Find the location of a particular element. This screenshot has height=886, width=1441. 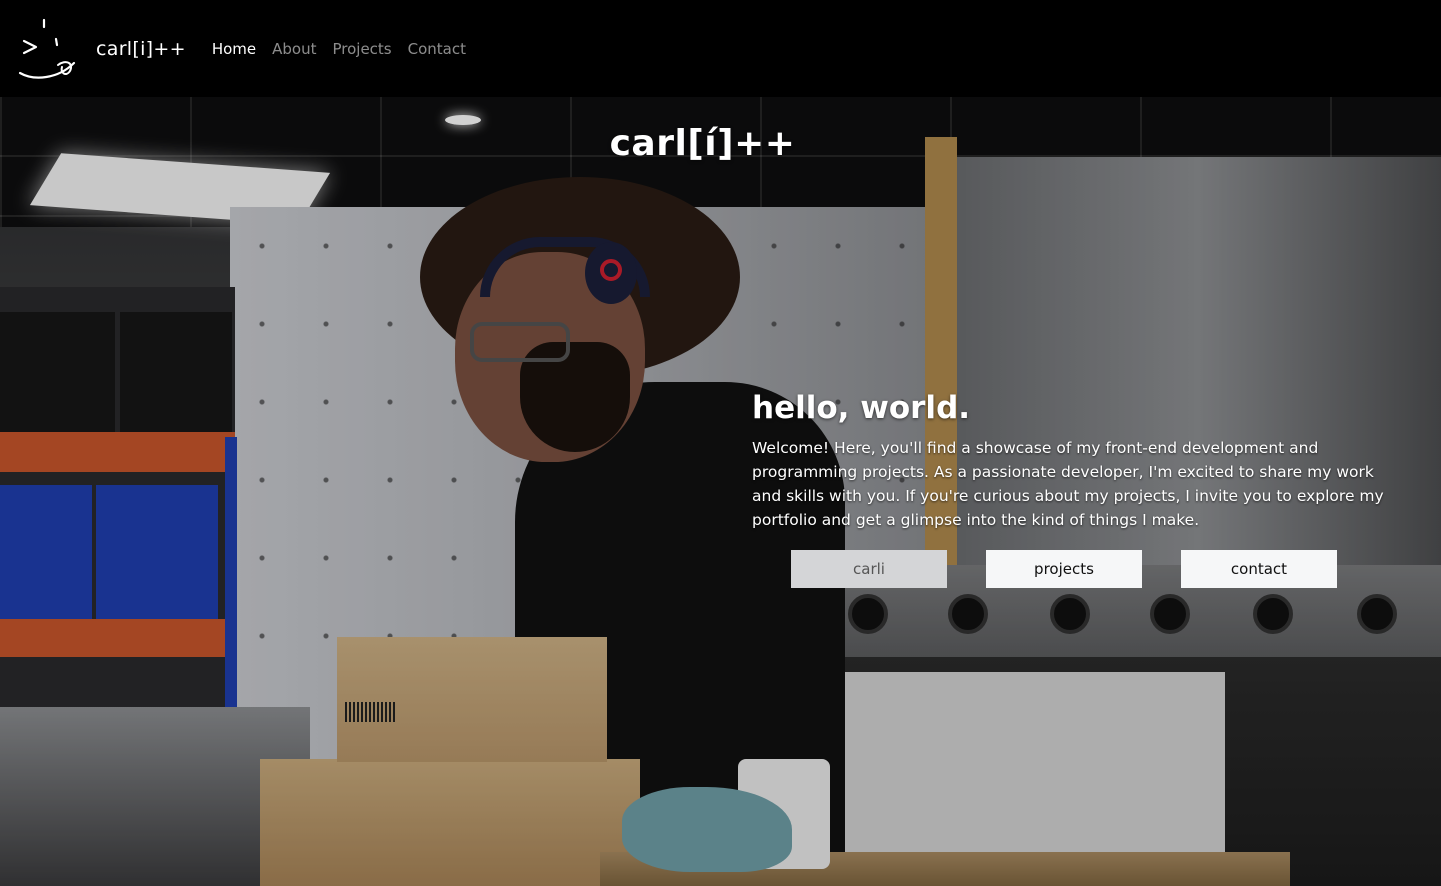

navbar: carl[i]++ Home About Projects Contact is located at coordinates (720, 48).